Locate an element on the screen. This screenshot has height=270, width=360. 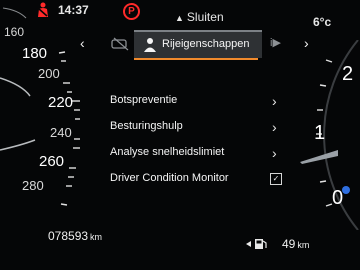
tab-prev-arrow-icon: ‹ is located at coordinates (82, 43).